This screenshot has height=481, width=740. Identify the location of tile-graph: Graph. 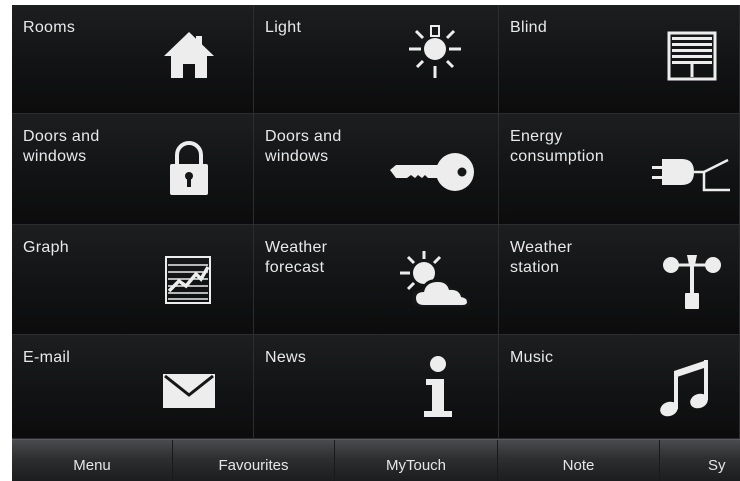
(133, 280).